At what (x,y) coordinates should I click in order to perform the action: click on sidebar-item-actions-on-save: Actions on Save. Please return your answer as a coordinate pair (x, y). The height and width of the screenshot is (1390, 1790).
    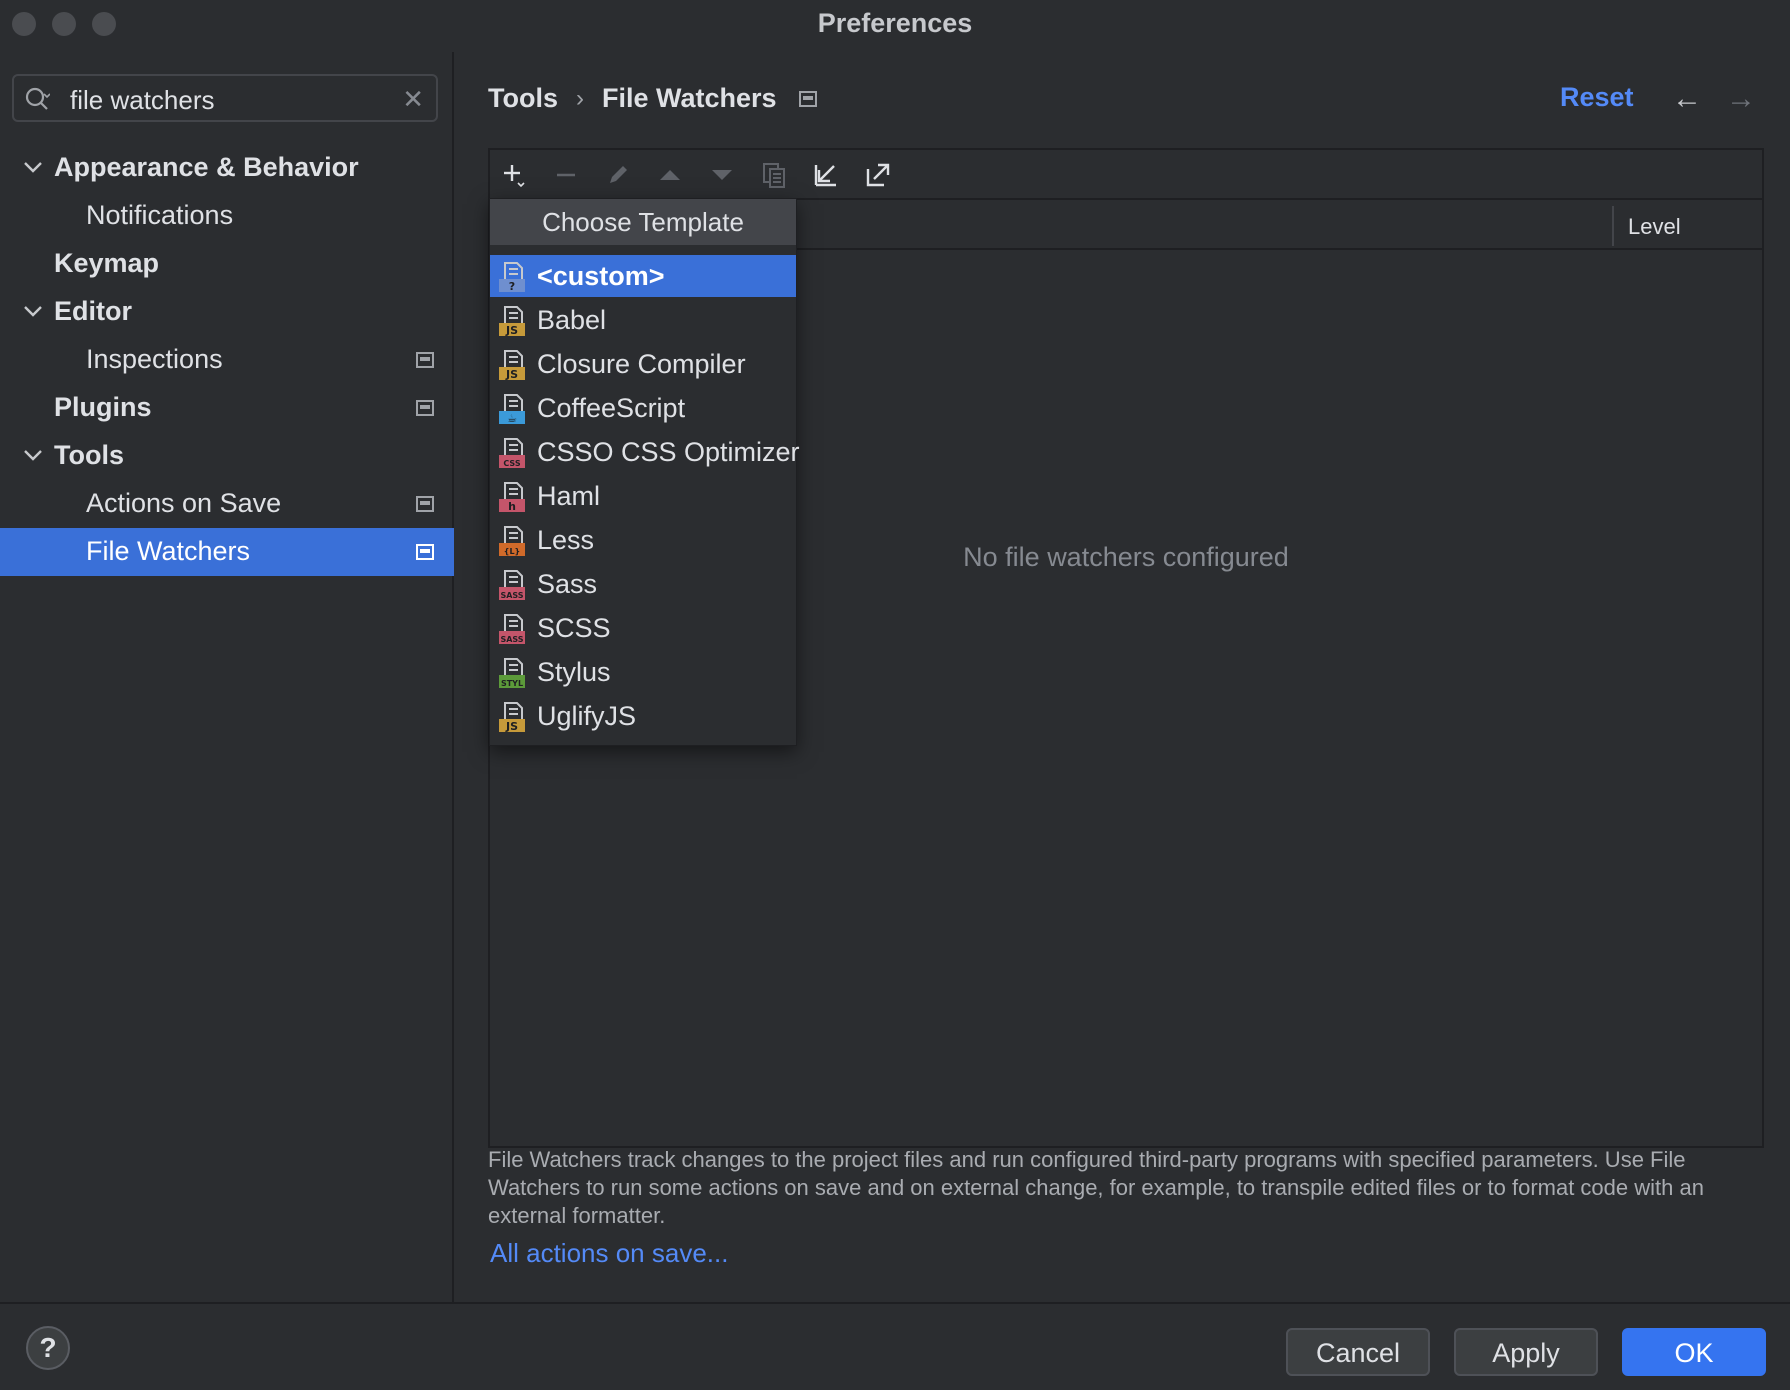
    Looking at the image, I should click on (227, 504).